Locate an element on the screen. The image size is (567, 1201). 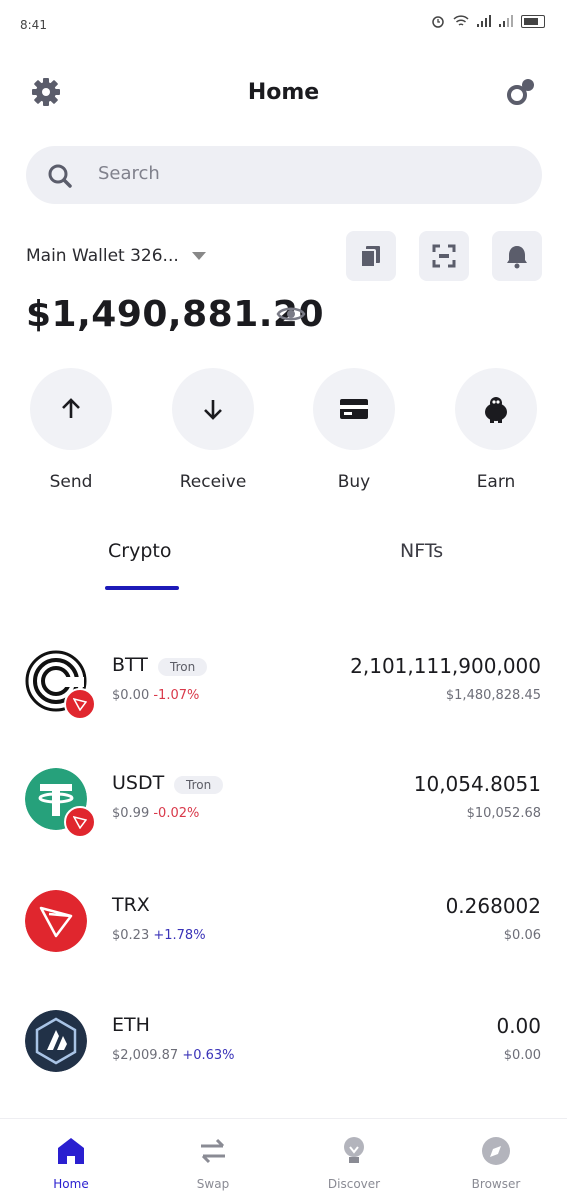
earn-icon is located at coordinates (496, 410).